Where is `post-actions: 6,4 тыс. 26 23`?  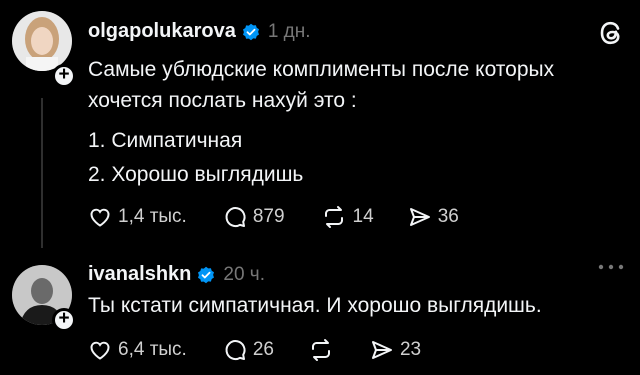 post-actions: 6,4 тыс. 26 23 is located at coordinates (254, 350).